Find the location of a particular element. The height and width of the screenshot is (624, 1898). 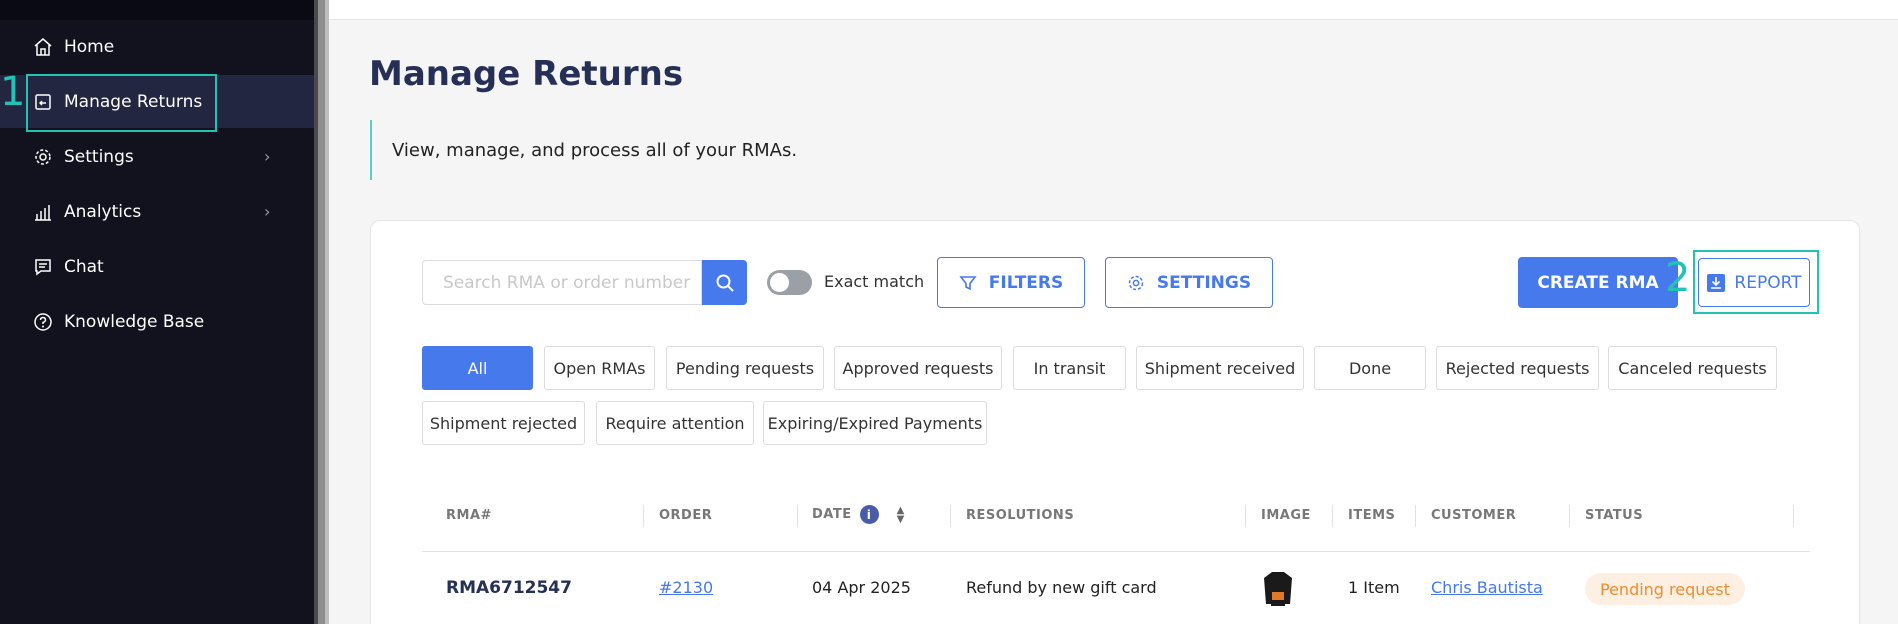

column-header-rma: RMA# is located at coordinates (469, 515).